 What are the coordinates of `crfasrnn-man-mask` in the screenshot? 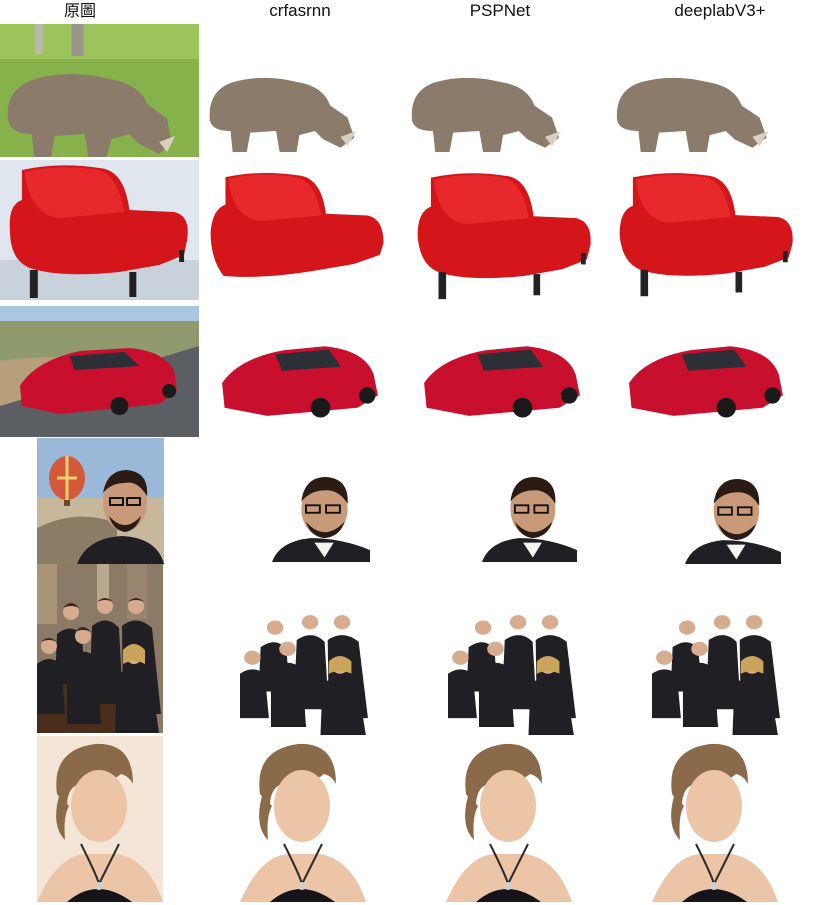 It's located at (321, 515).